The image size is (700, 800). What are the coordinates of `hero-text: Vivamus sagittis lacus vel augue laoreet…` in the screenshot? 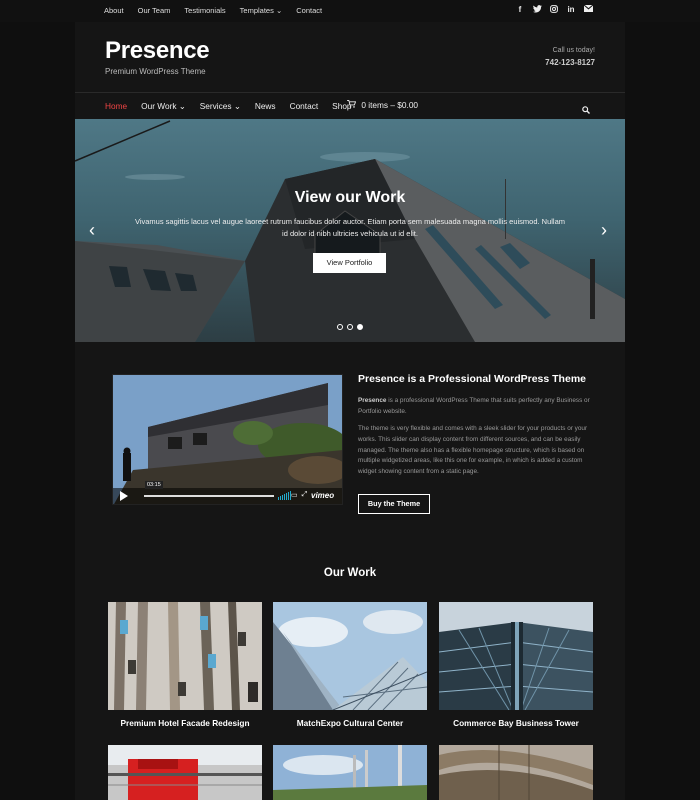 It's located at (350, 227).